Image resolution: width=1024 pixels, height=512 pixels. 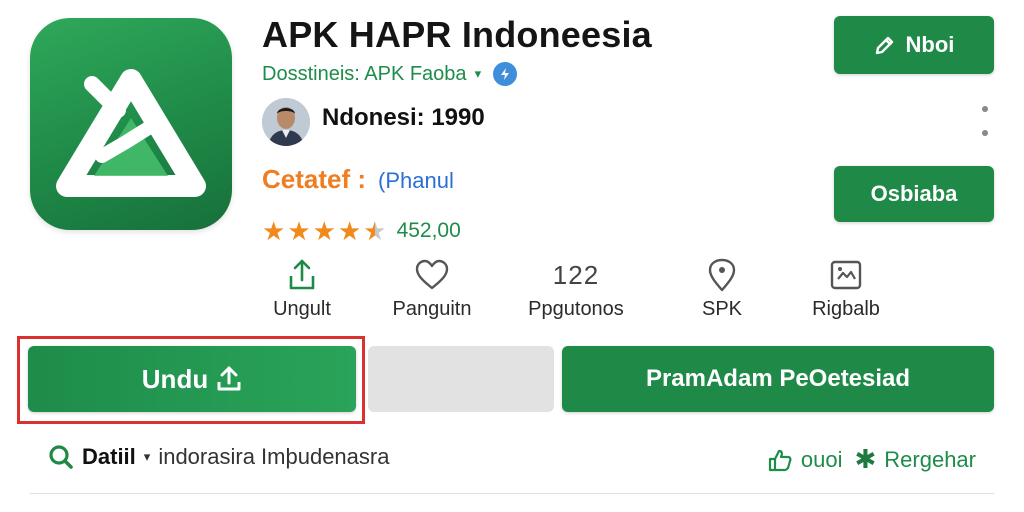 I want to click on developer-name: Dosstineis: APK Faoba, so click(x=364, y=74).